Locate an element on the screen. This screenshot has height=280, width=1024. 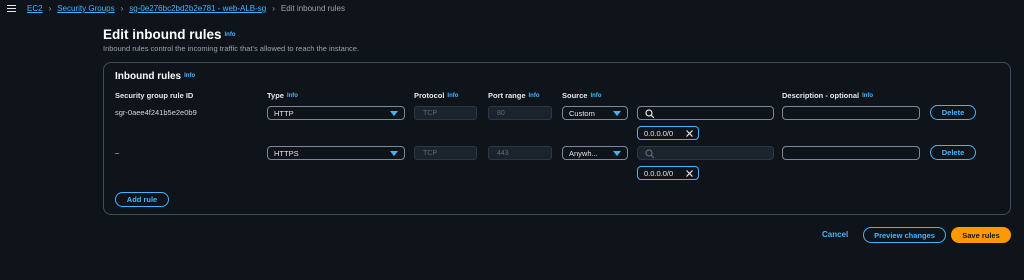
header-type-label: Type is located at coordinates (275, 95).